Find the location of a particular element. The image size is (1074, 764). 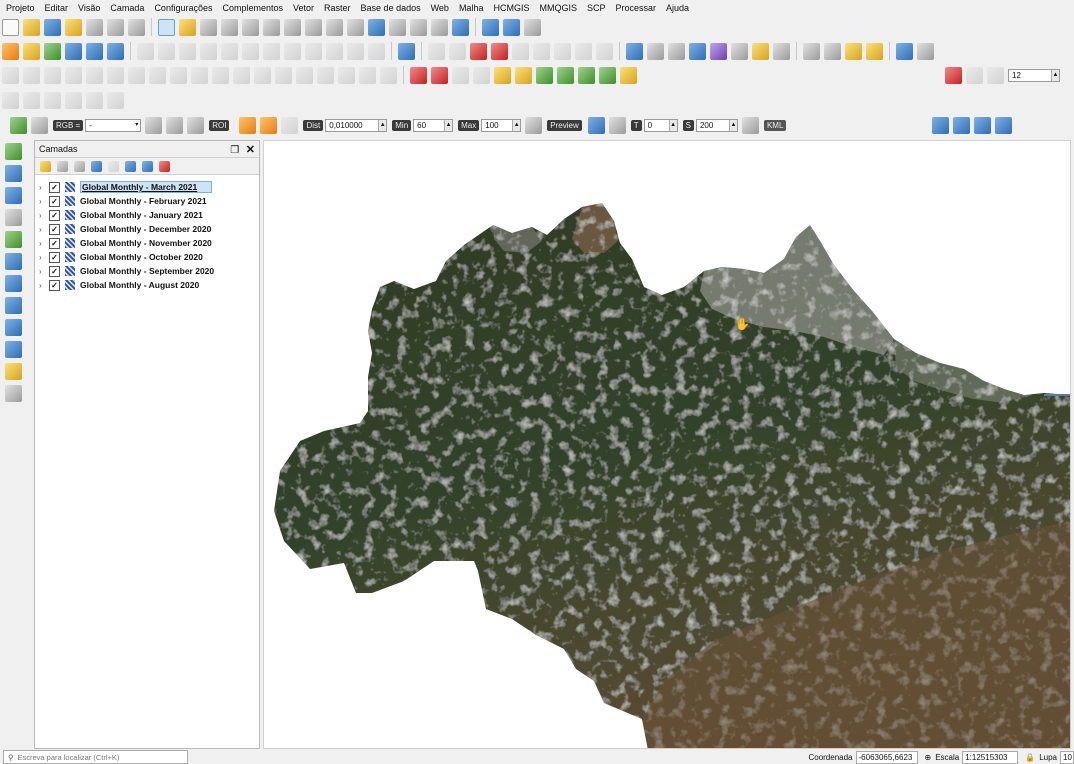

layout-manager-icon is located at coordinates (115, 27).